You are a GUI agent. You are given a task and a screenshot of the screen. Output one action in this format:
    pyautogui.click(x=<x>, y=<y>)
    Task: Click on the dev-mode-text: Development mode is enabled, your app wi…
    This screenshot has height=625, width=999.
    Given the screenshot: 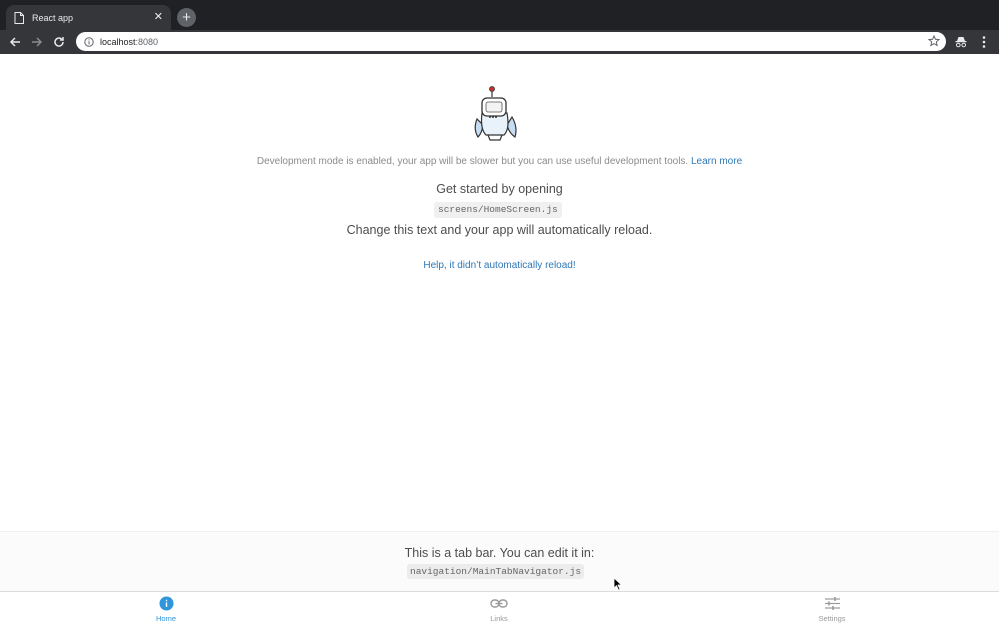 What is the action you would take?
    pyautogui.click(x=472, y=161)
    